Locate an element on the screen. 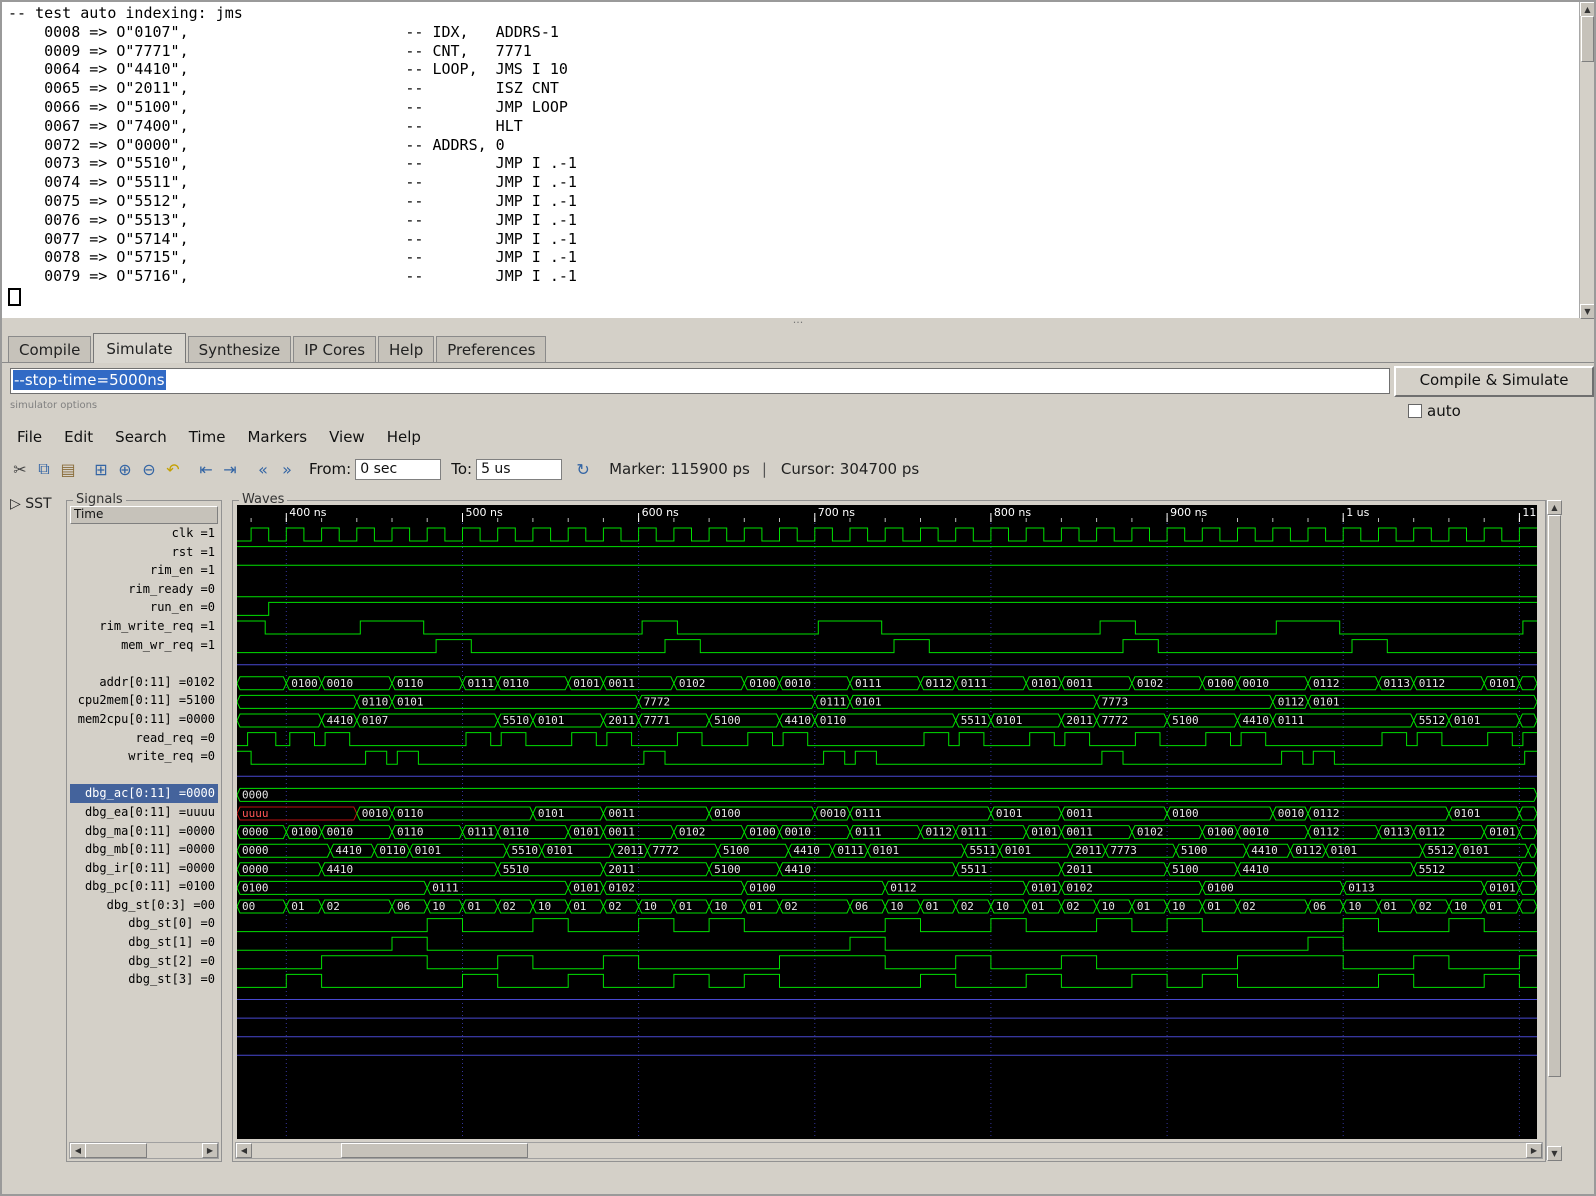 This screenshot has height=1196, width=1596. signal-row: dbg_st[1] =0 is located at coordinates (144, 942).